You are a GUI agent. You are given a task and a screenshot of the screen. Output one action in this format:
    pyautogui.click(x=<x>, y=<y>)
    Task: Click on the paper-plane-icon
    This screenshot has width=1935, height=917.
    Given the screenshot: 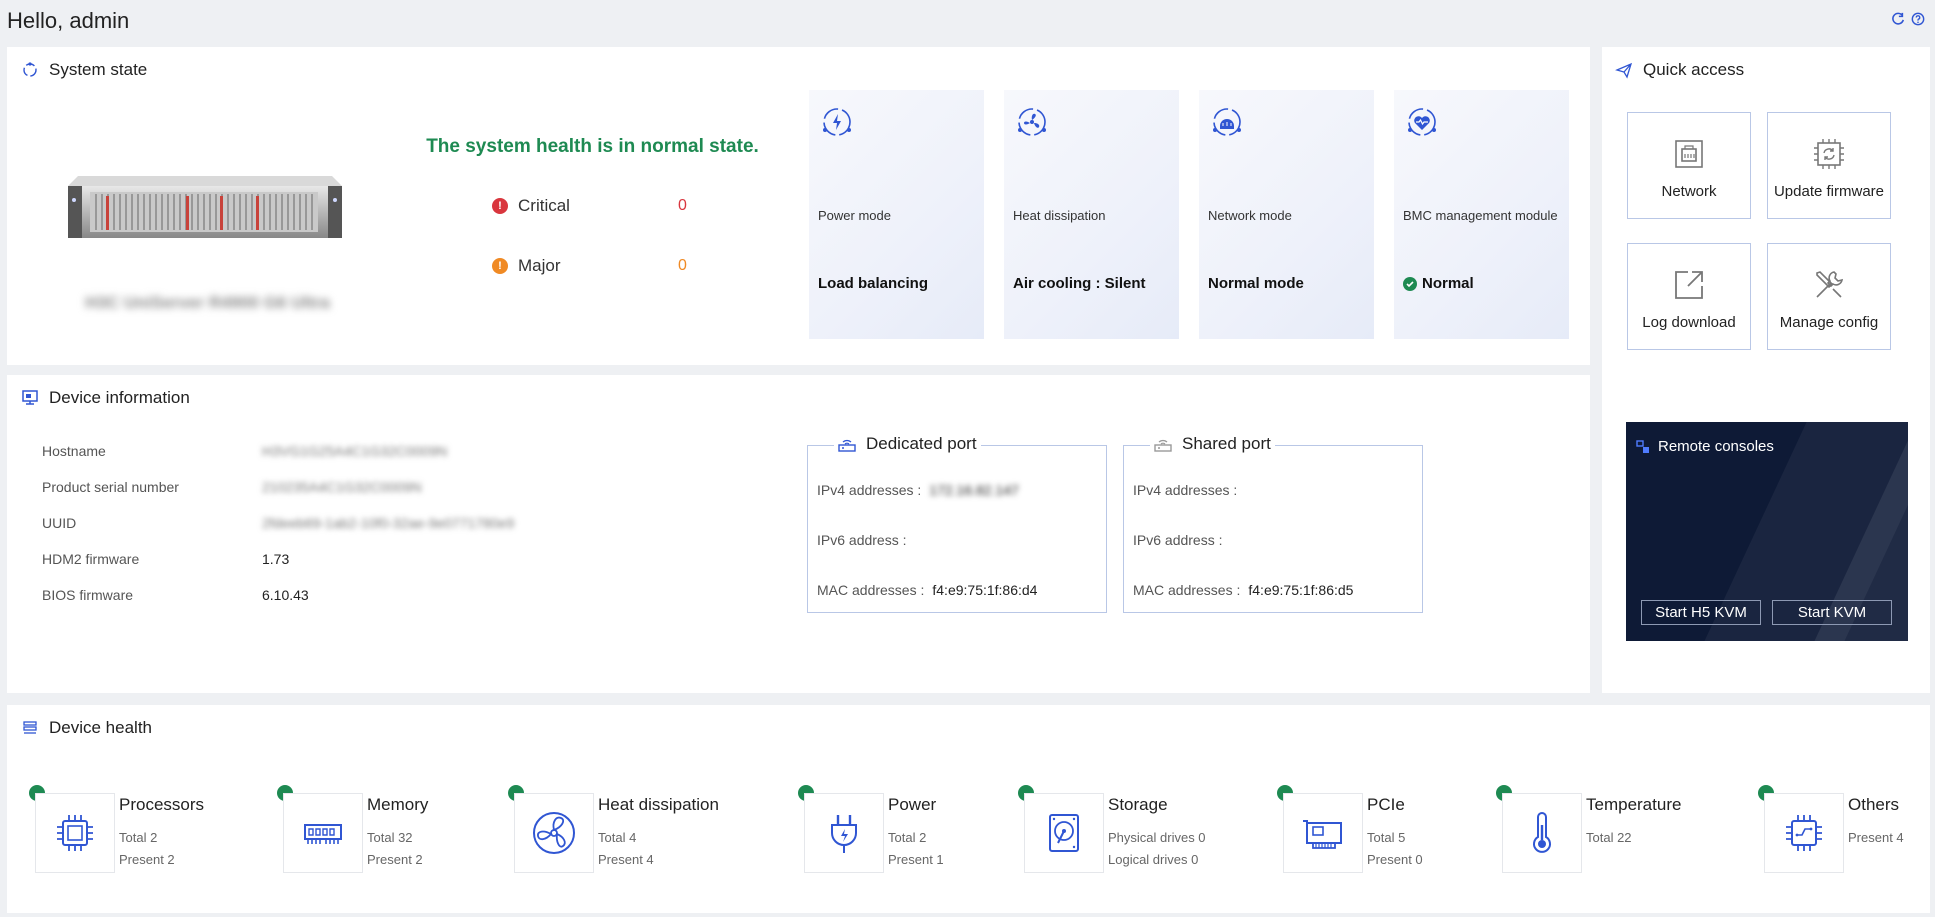 What is the action you would take?
    pyautogui.click(x=1624, y=70)
    